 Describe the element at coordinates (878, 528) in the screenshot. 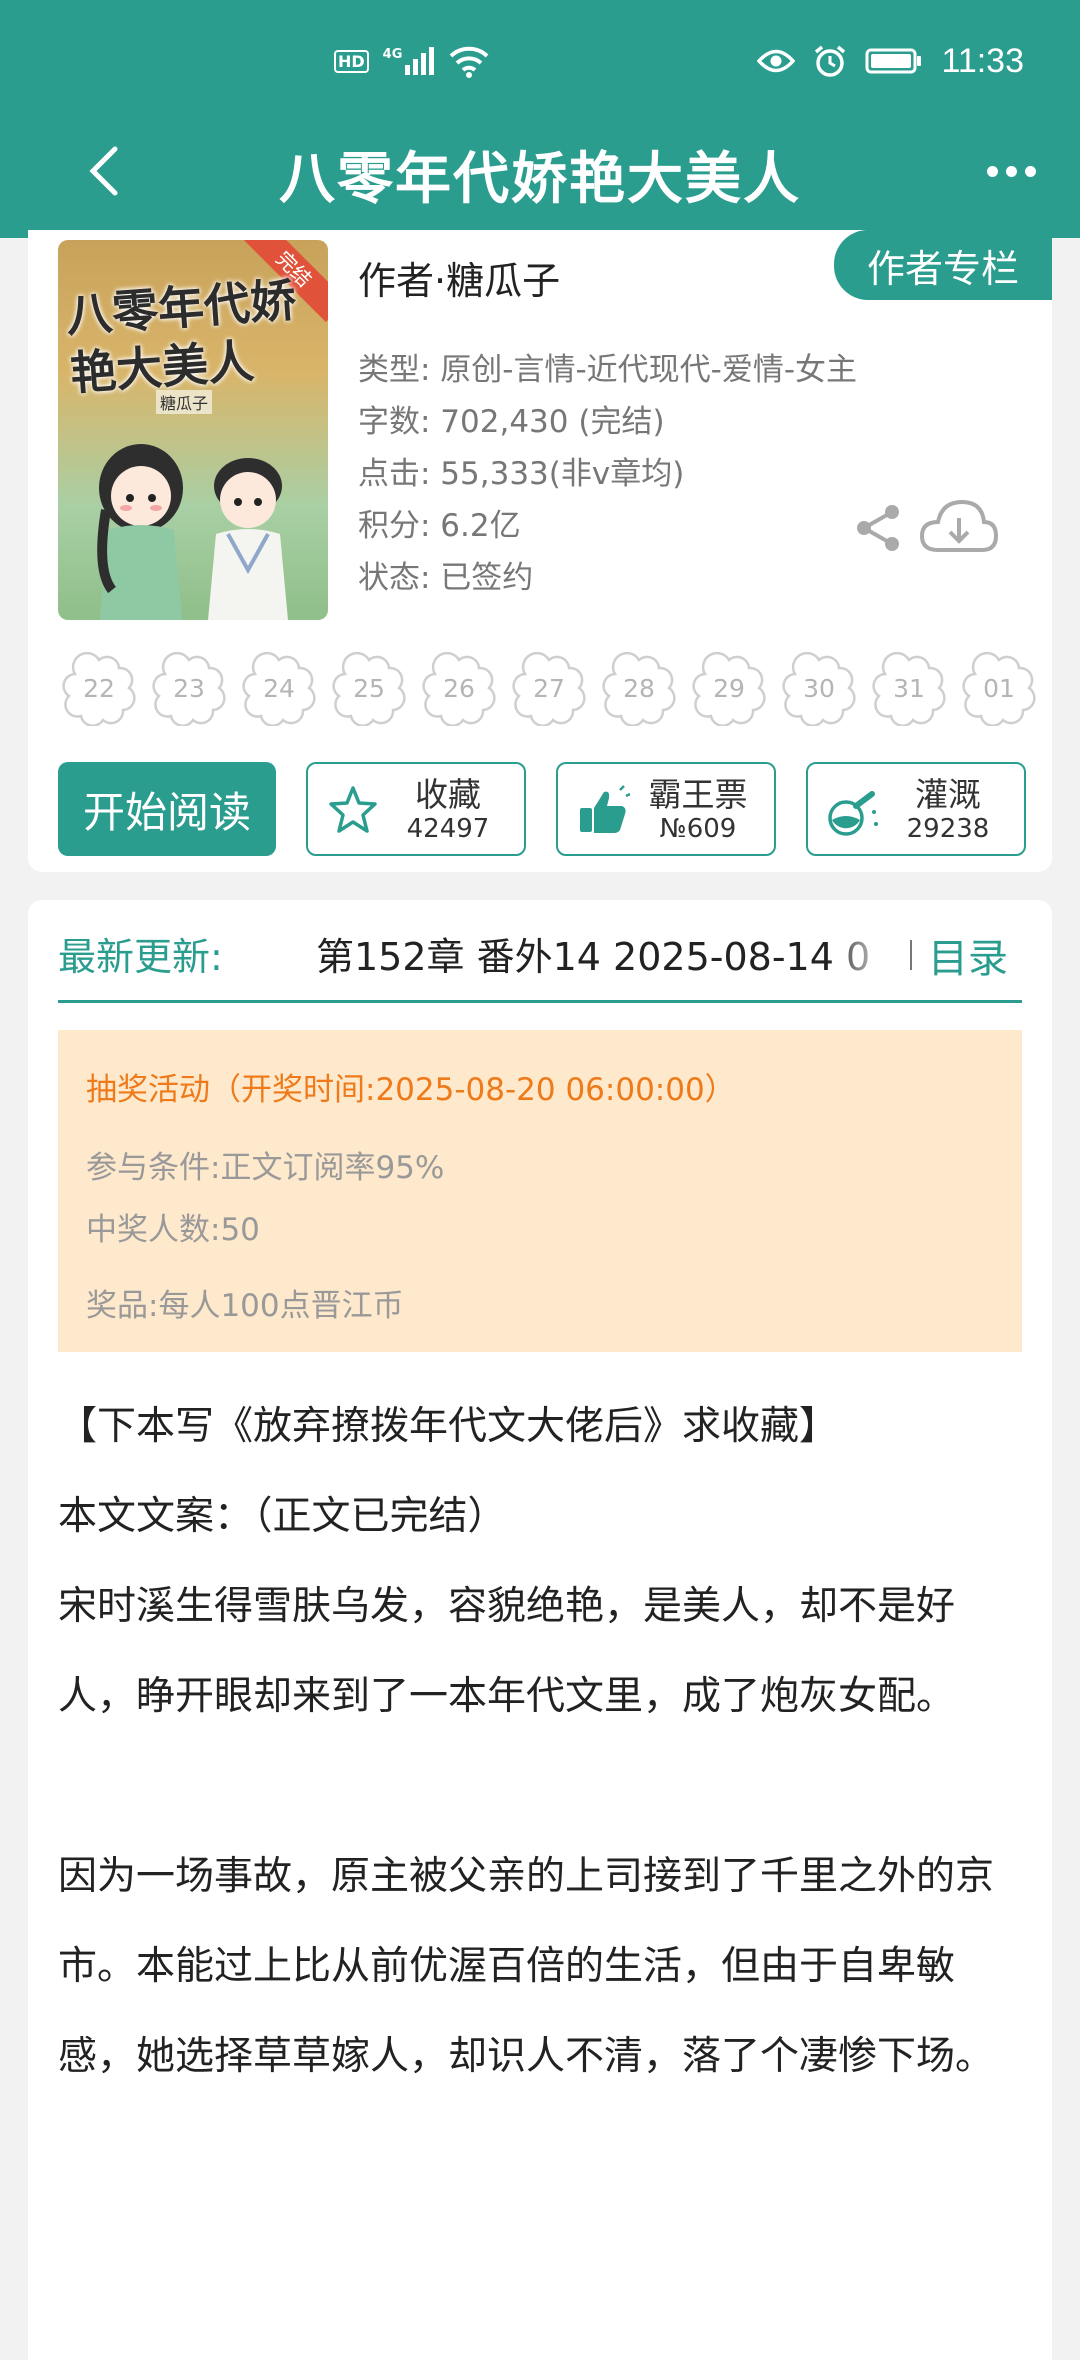

I see `share-icon` at that location.